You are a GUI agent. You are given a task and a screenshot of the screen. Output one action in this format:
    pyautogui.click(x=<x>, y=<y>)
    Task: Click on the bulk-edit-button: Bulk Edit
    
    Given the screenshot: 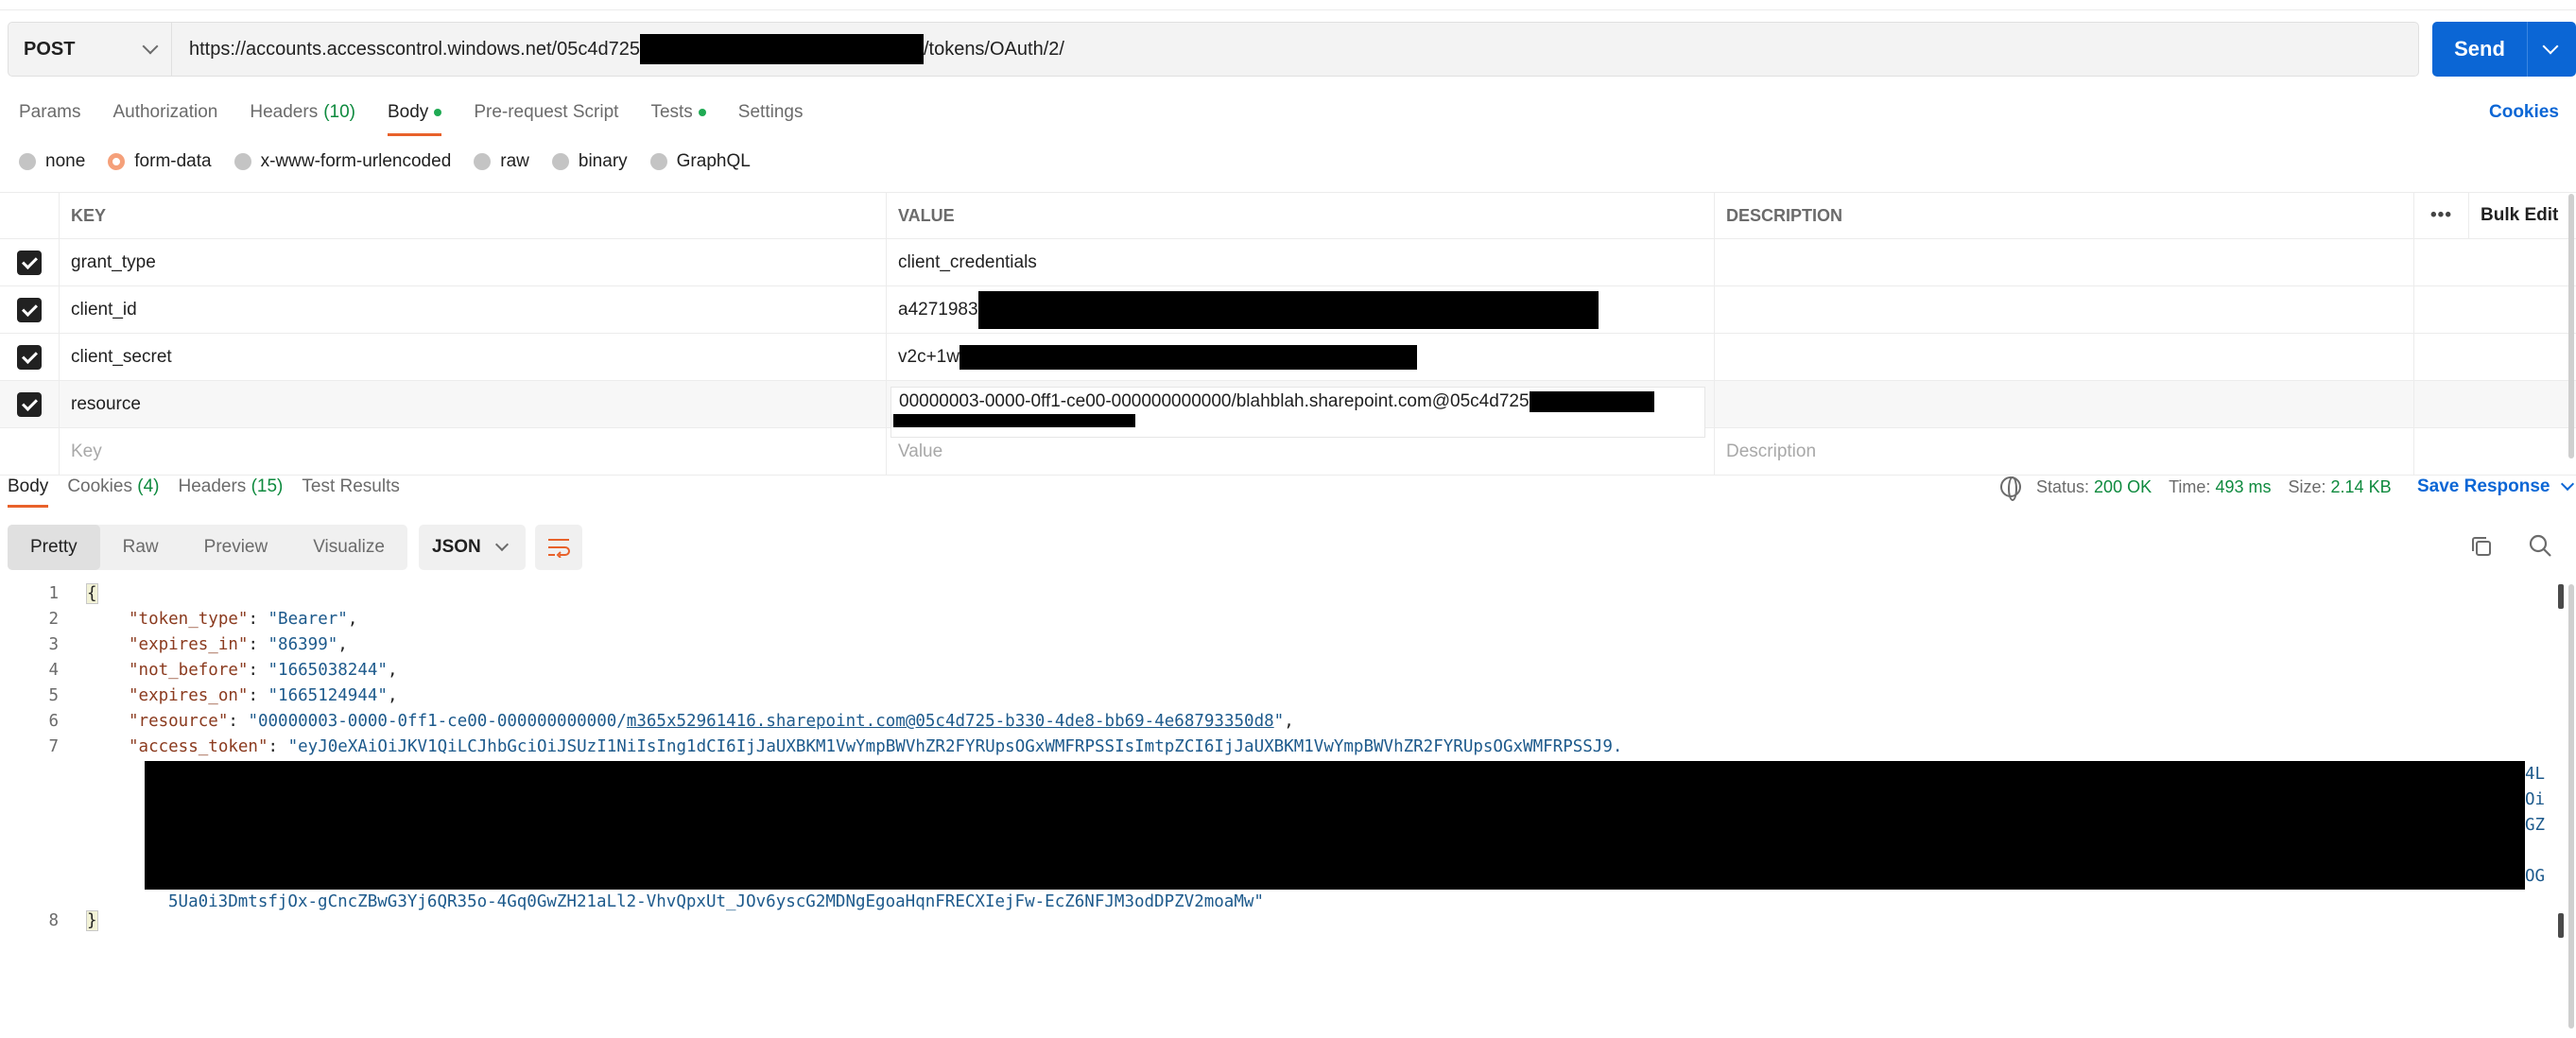 What is the action you would take?
    pyautogui.click(x=2522, y=216)
    